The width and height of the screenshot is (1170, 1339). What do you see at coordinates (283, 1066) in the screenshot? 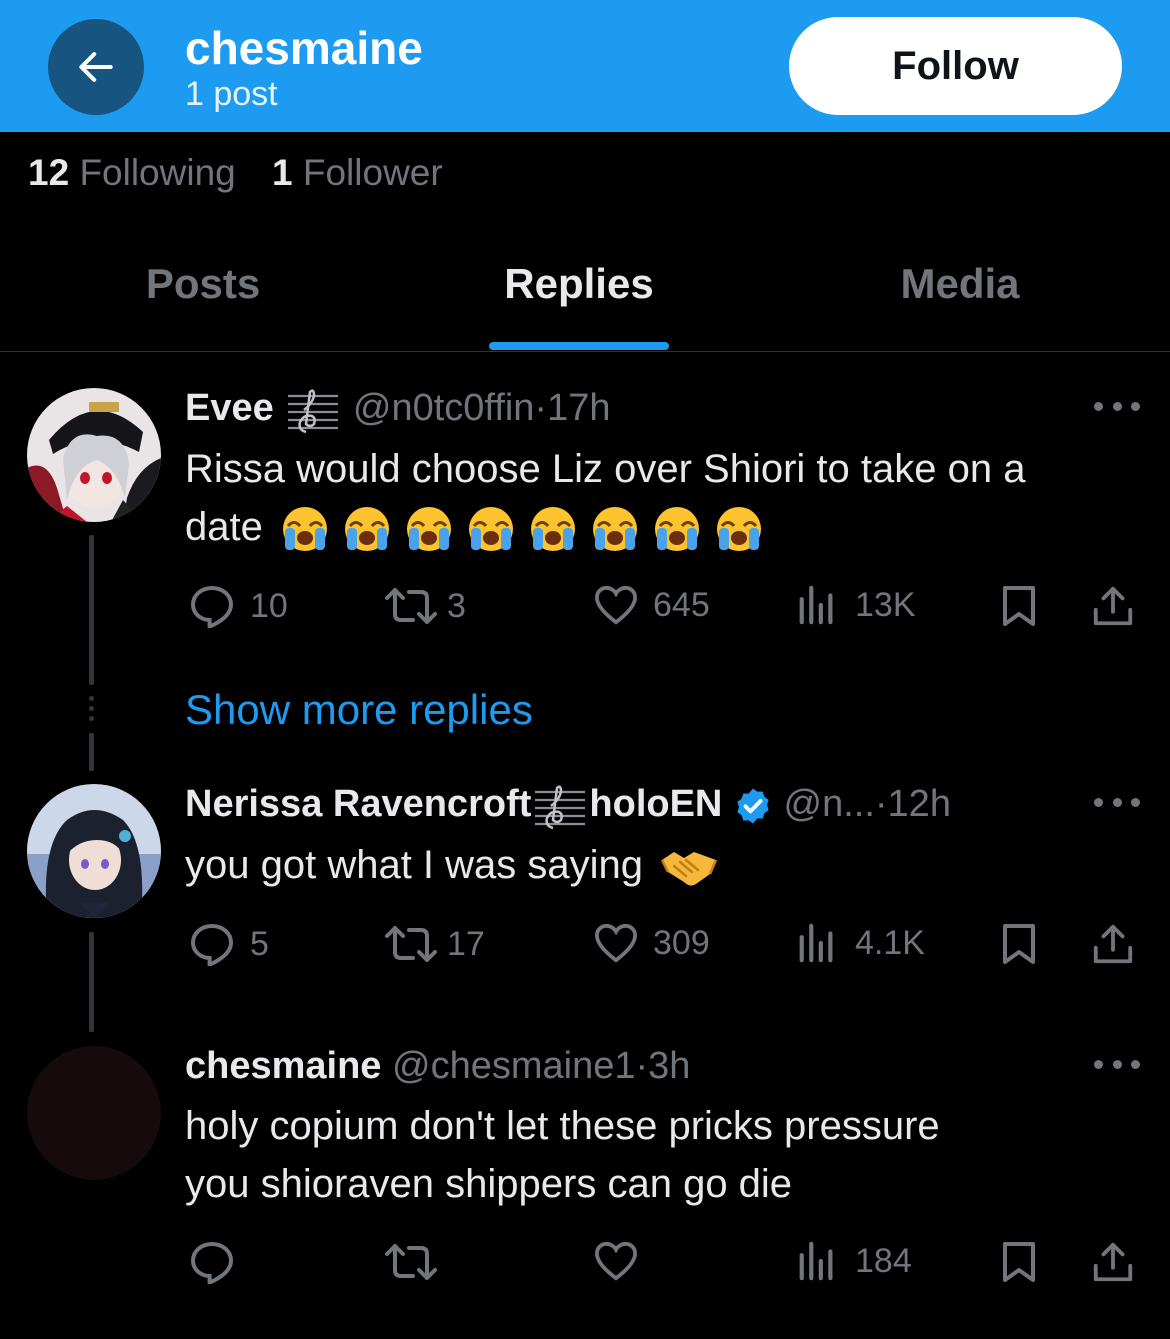
I see `author-name: chesmaine` at bounding box center [283, 1066].